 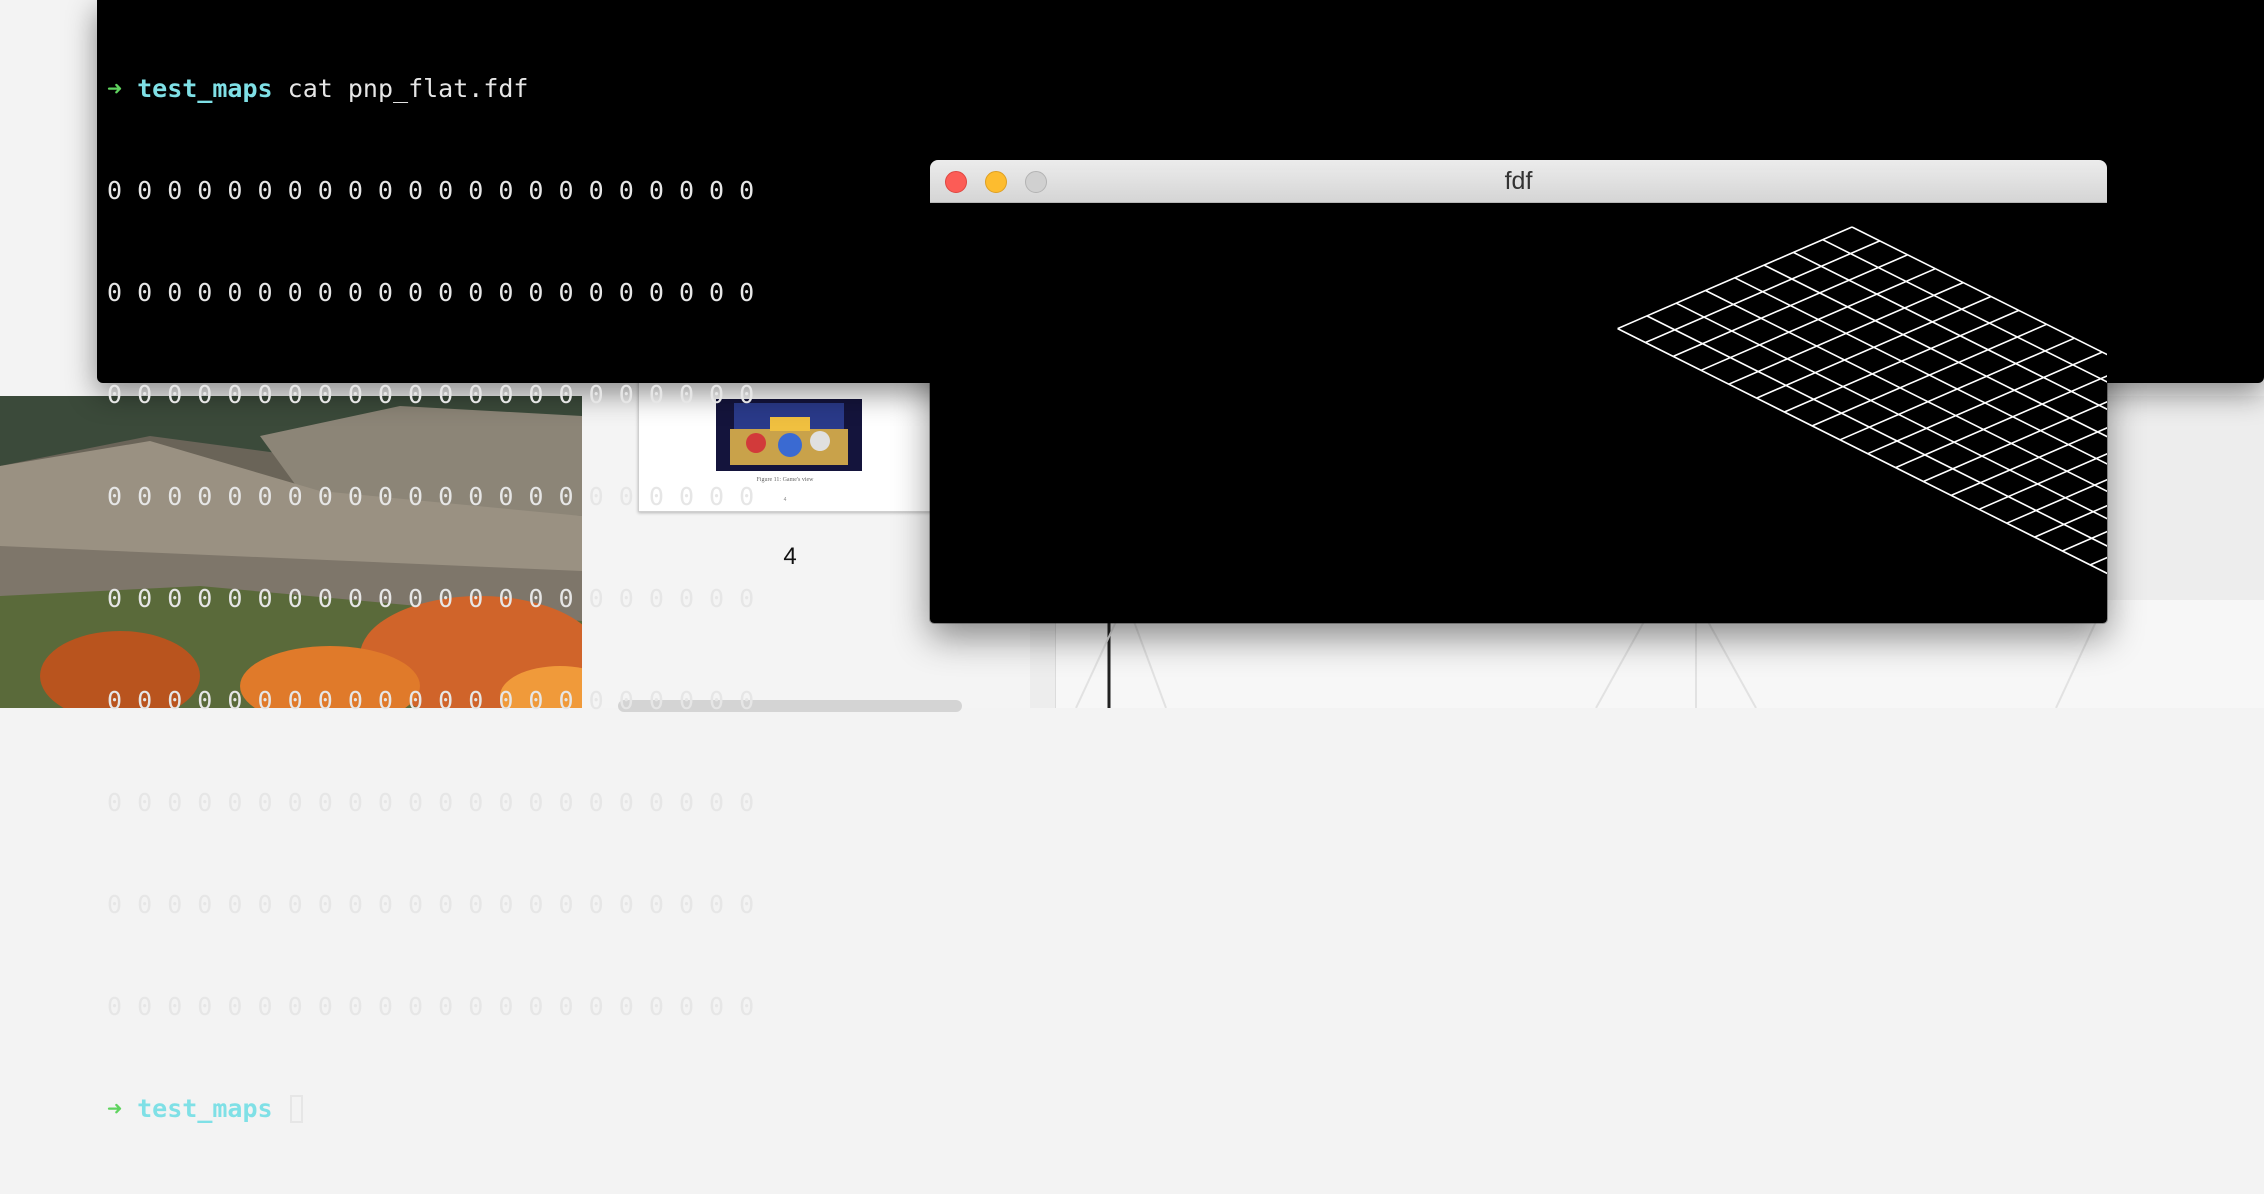 I want to click on prompt-line: ➜ test_maps, so click(x=1185, y=1109).